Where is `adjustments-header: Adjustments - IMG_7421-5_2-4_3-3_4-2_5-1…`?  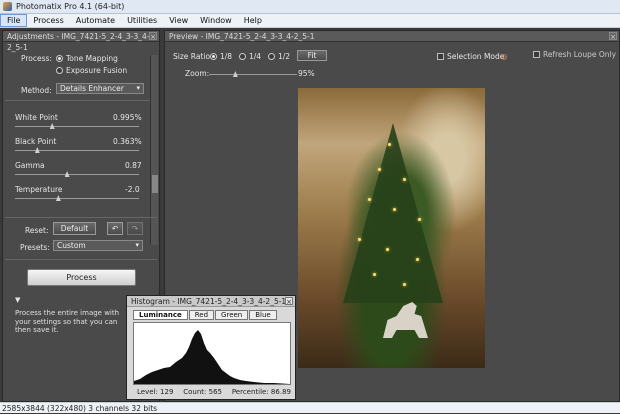
adjustments-header: Adjustments - IMG_7421-5_2-4_3-3_4-2_5-1… is located at coordinates (81, 41).